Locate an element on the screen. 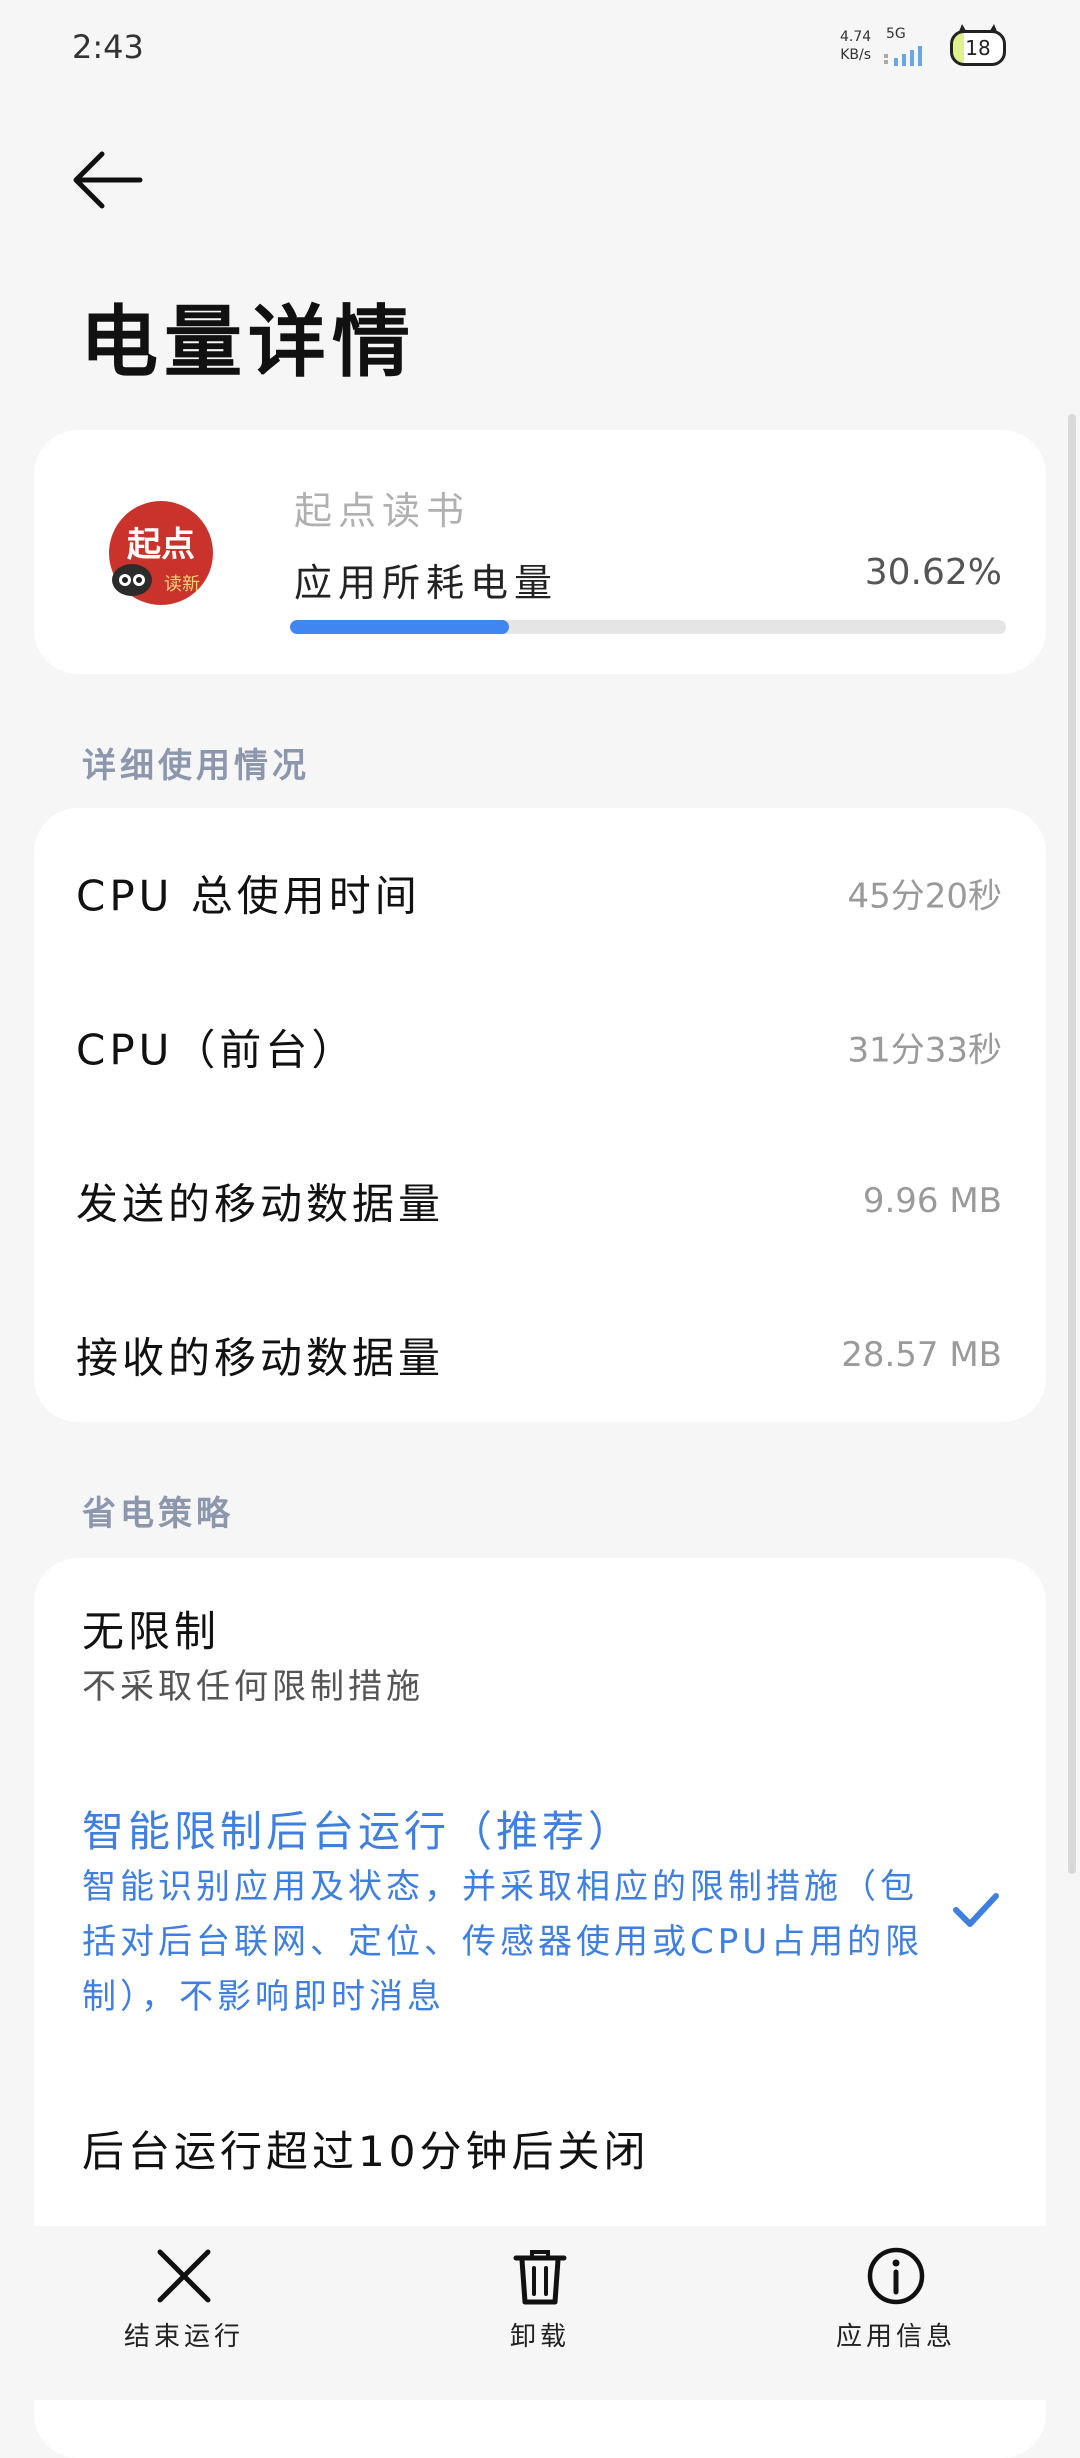 Image resolution: width=1080 pixels, height=2458 pixels. info-icon is located at coordinates (896, 2276).